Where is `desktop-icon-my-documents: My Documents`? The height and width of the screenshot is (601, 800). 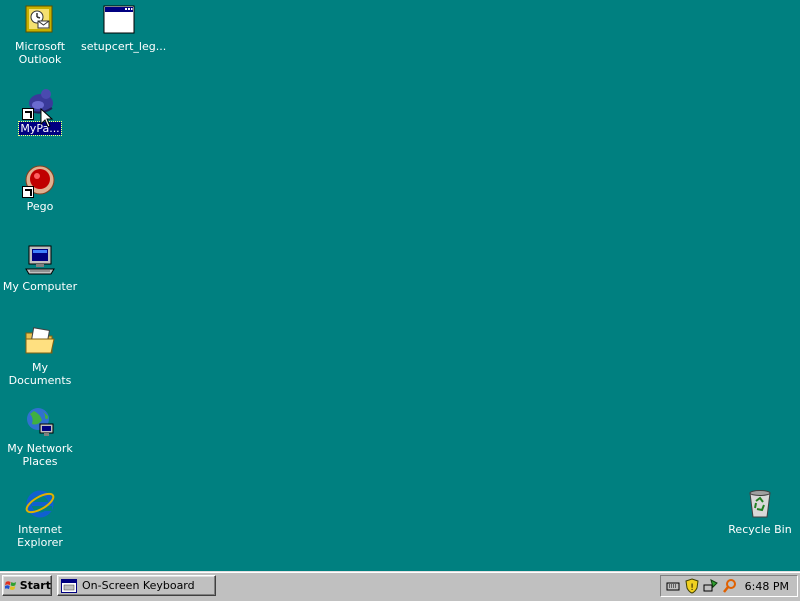
desktop-icon-my-documents: My Documents is located at coordinates (40, 356).